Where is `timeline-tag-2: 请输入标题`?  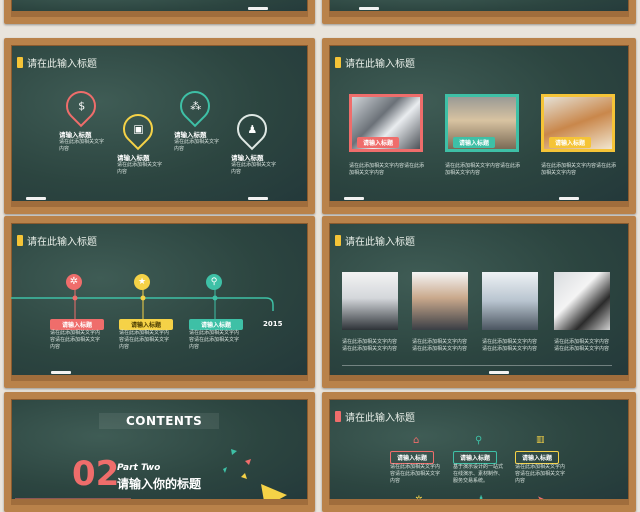 timeline-tag-2: 请输入标题 is located at coordinates (146, 324).